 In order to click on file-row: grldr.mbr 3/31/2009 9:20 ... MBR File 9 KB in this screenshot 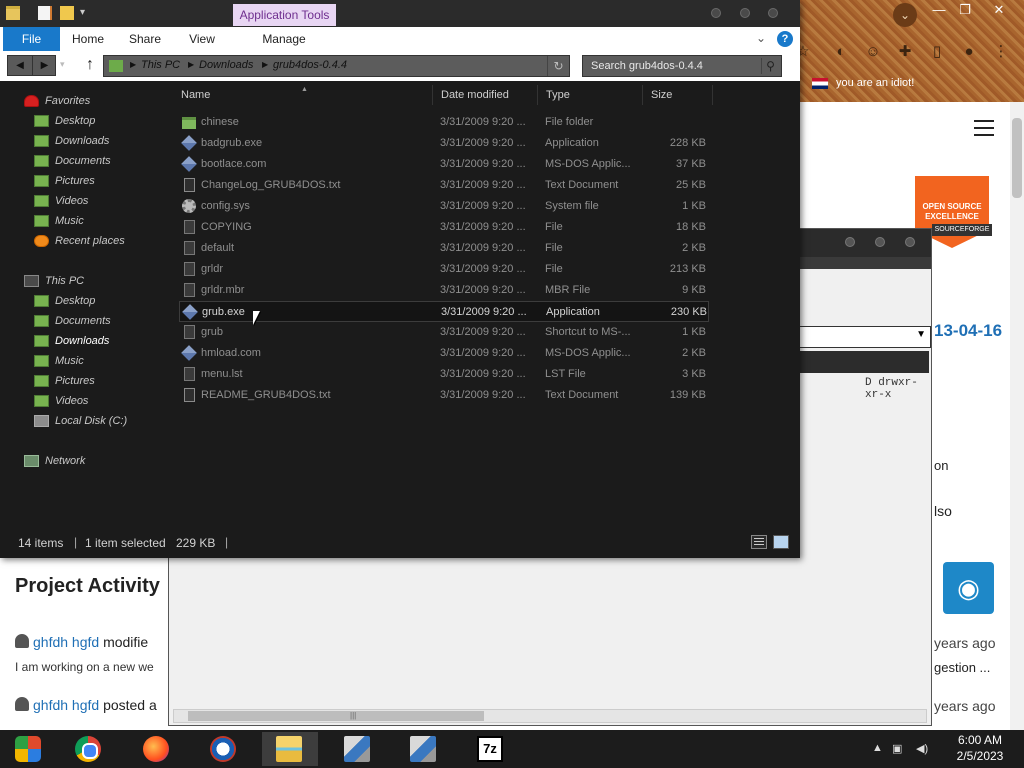, I will do `click(444, 290)`.